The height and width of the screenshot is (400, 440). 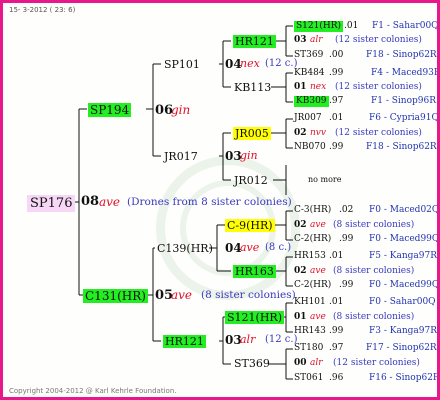 What do you see at coordinates (254, 41) in the screenshot?
I see `queen-hr121-top: HR121` at bounding box center [254, 41].